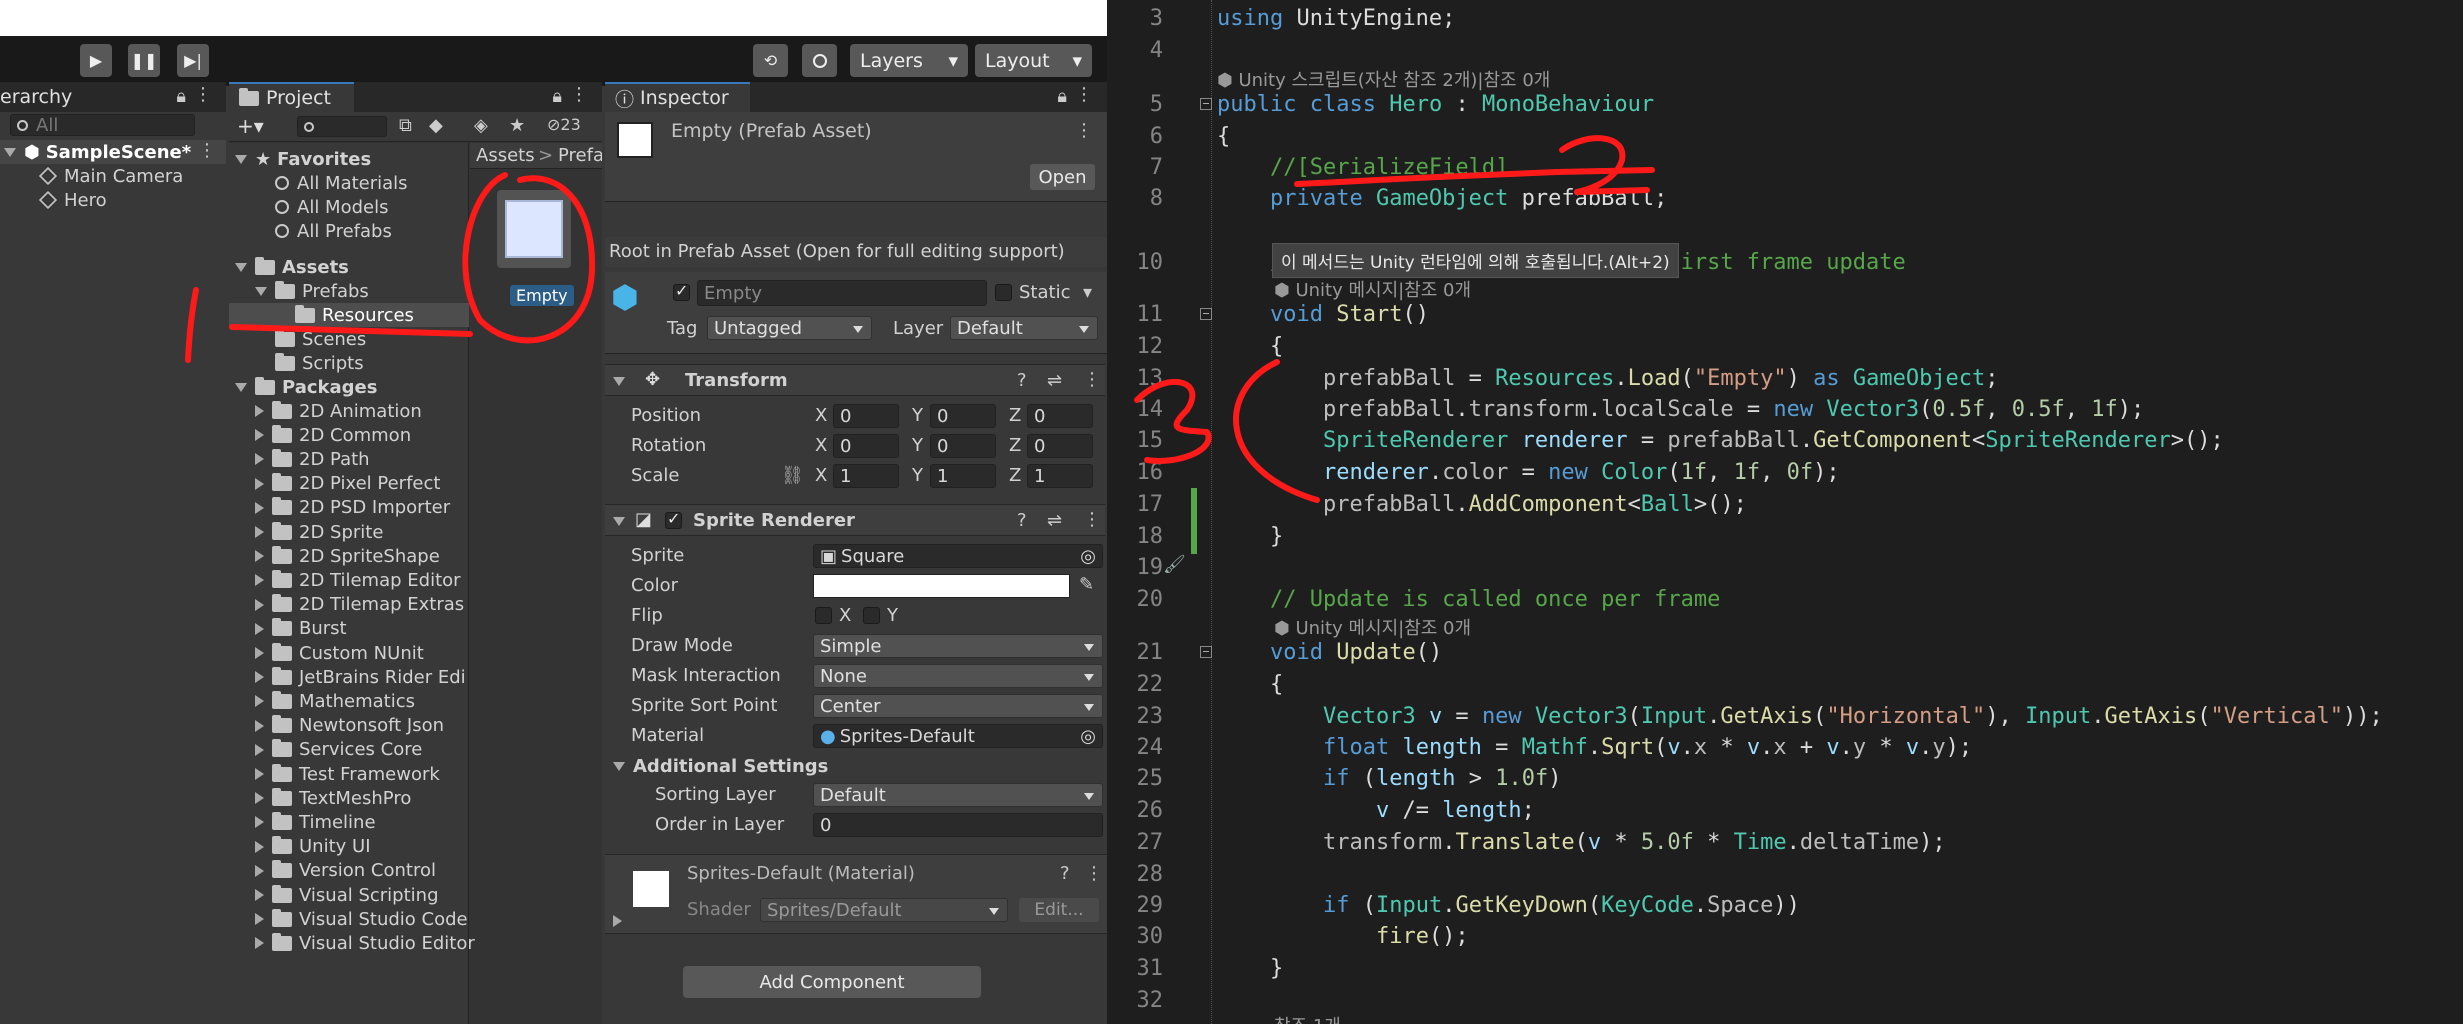 Image resolution: width=2463 pixels, height=1024 pixels. What do you see at coordinates (529, 258) in the screenshot?
I see `annotation-circle-prefab` at bounding box center [529, 258].